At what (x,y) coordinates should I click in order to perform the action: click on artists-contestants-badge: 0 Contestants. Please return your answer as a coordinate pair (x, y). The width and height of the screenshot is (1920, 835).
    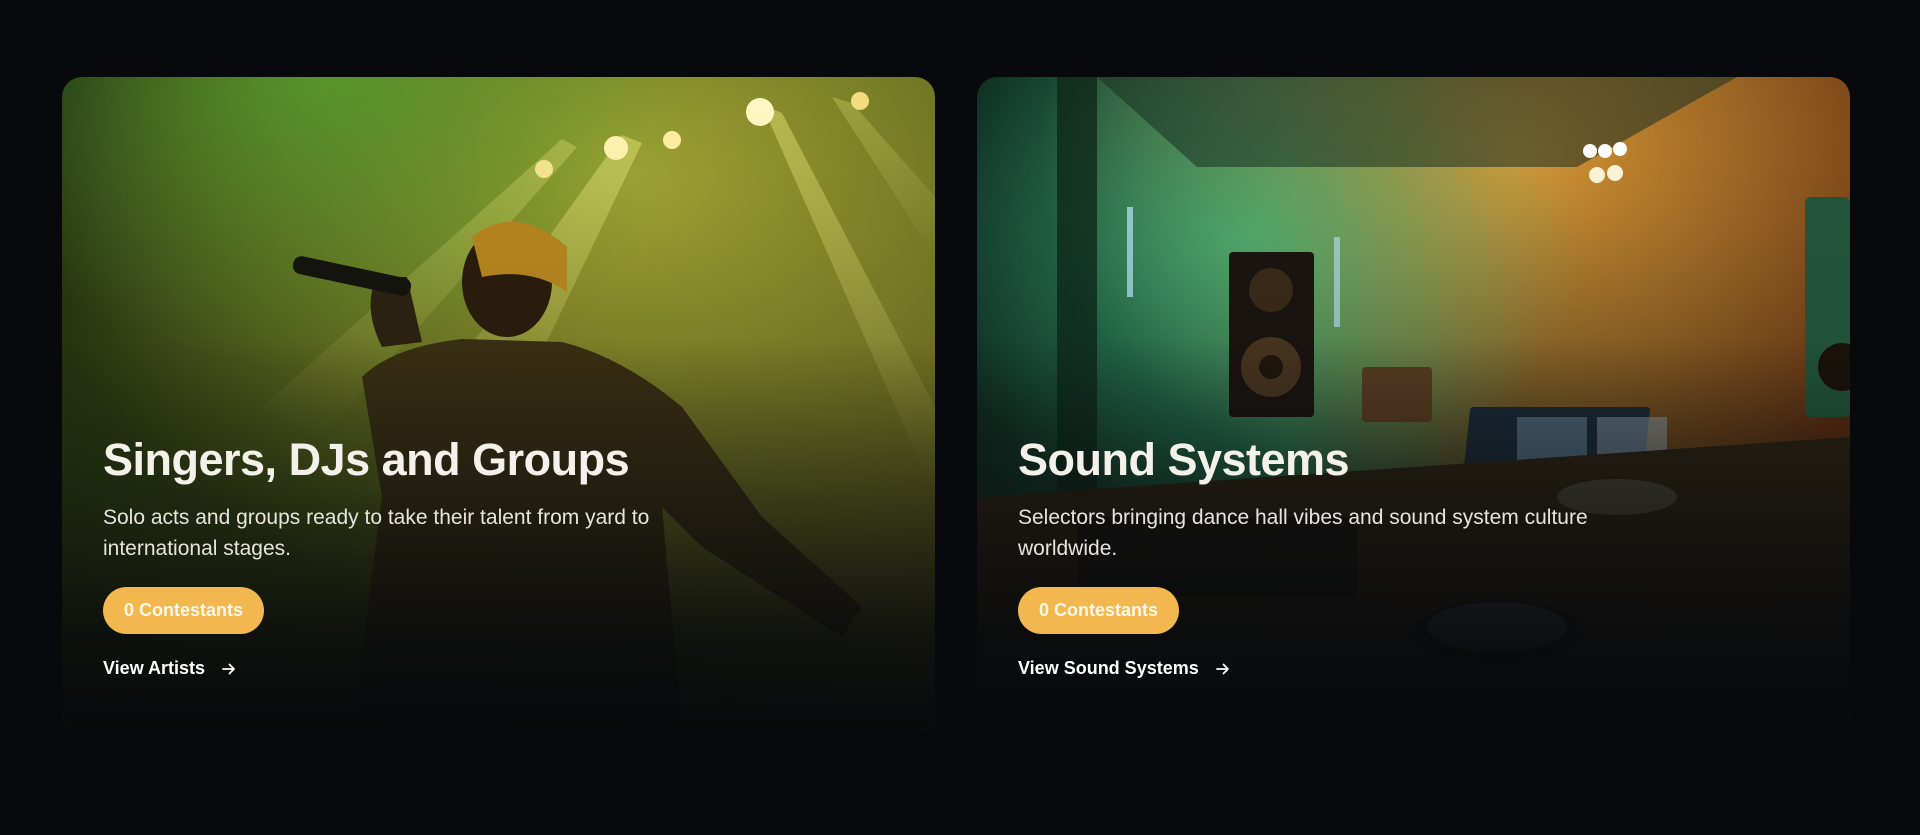
    Looking at the image, I should click on (184, 610).